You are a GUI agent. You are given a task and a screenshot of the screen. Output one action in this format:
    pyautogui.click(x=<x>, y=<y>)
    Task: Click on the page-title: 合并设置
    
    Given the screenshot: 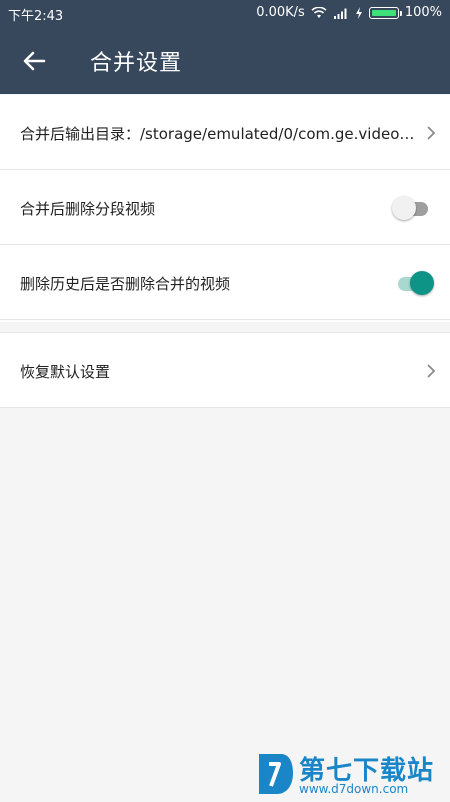 What is the action you would take?
    pyautogui.click(x=136, y=63)
    